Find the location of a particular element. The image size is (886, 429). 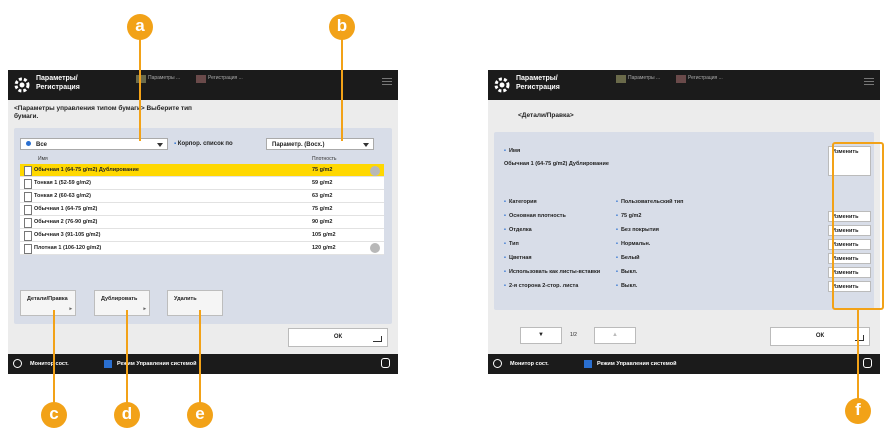

col-header-weight: Плотность is located at coordinates (324, 159).